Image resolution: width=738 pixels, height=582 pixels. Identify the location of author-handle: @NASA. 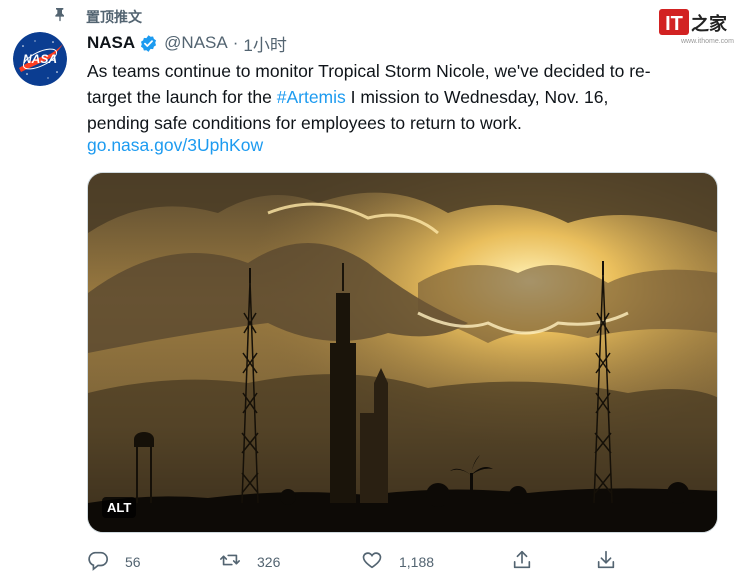
(196, 43).